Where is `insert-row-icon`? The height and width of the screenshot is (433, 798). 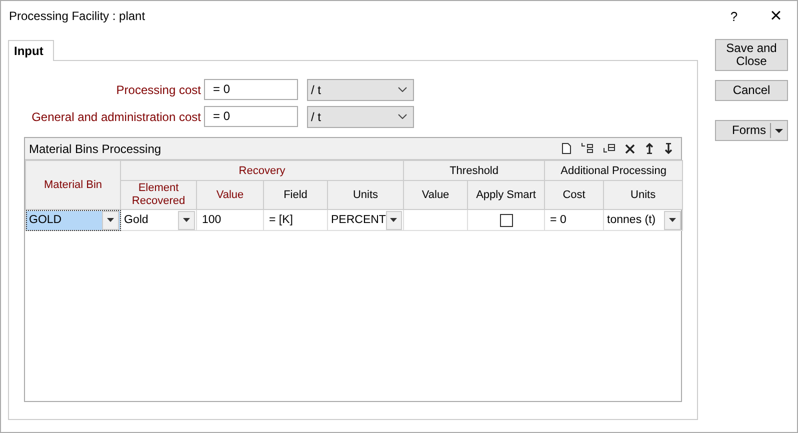 insert-row-icon is located at coordinates (587, 148).